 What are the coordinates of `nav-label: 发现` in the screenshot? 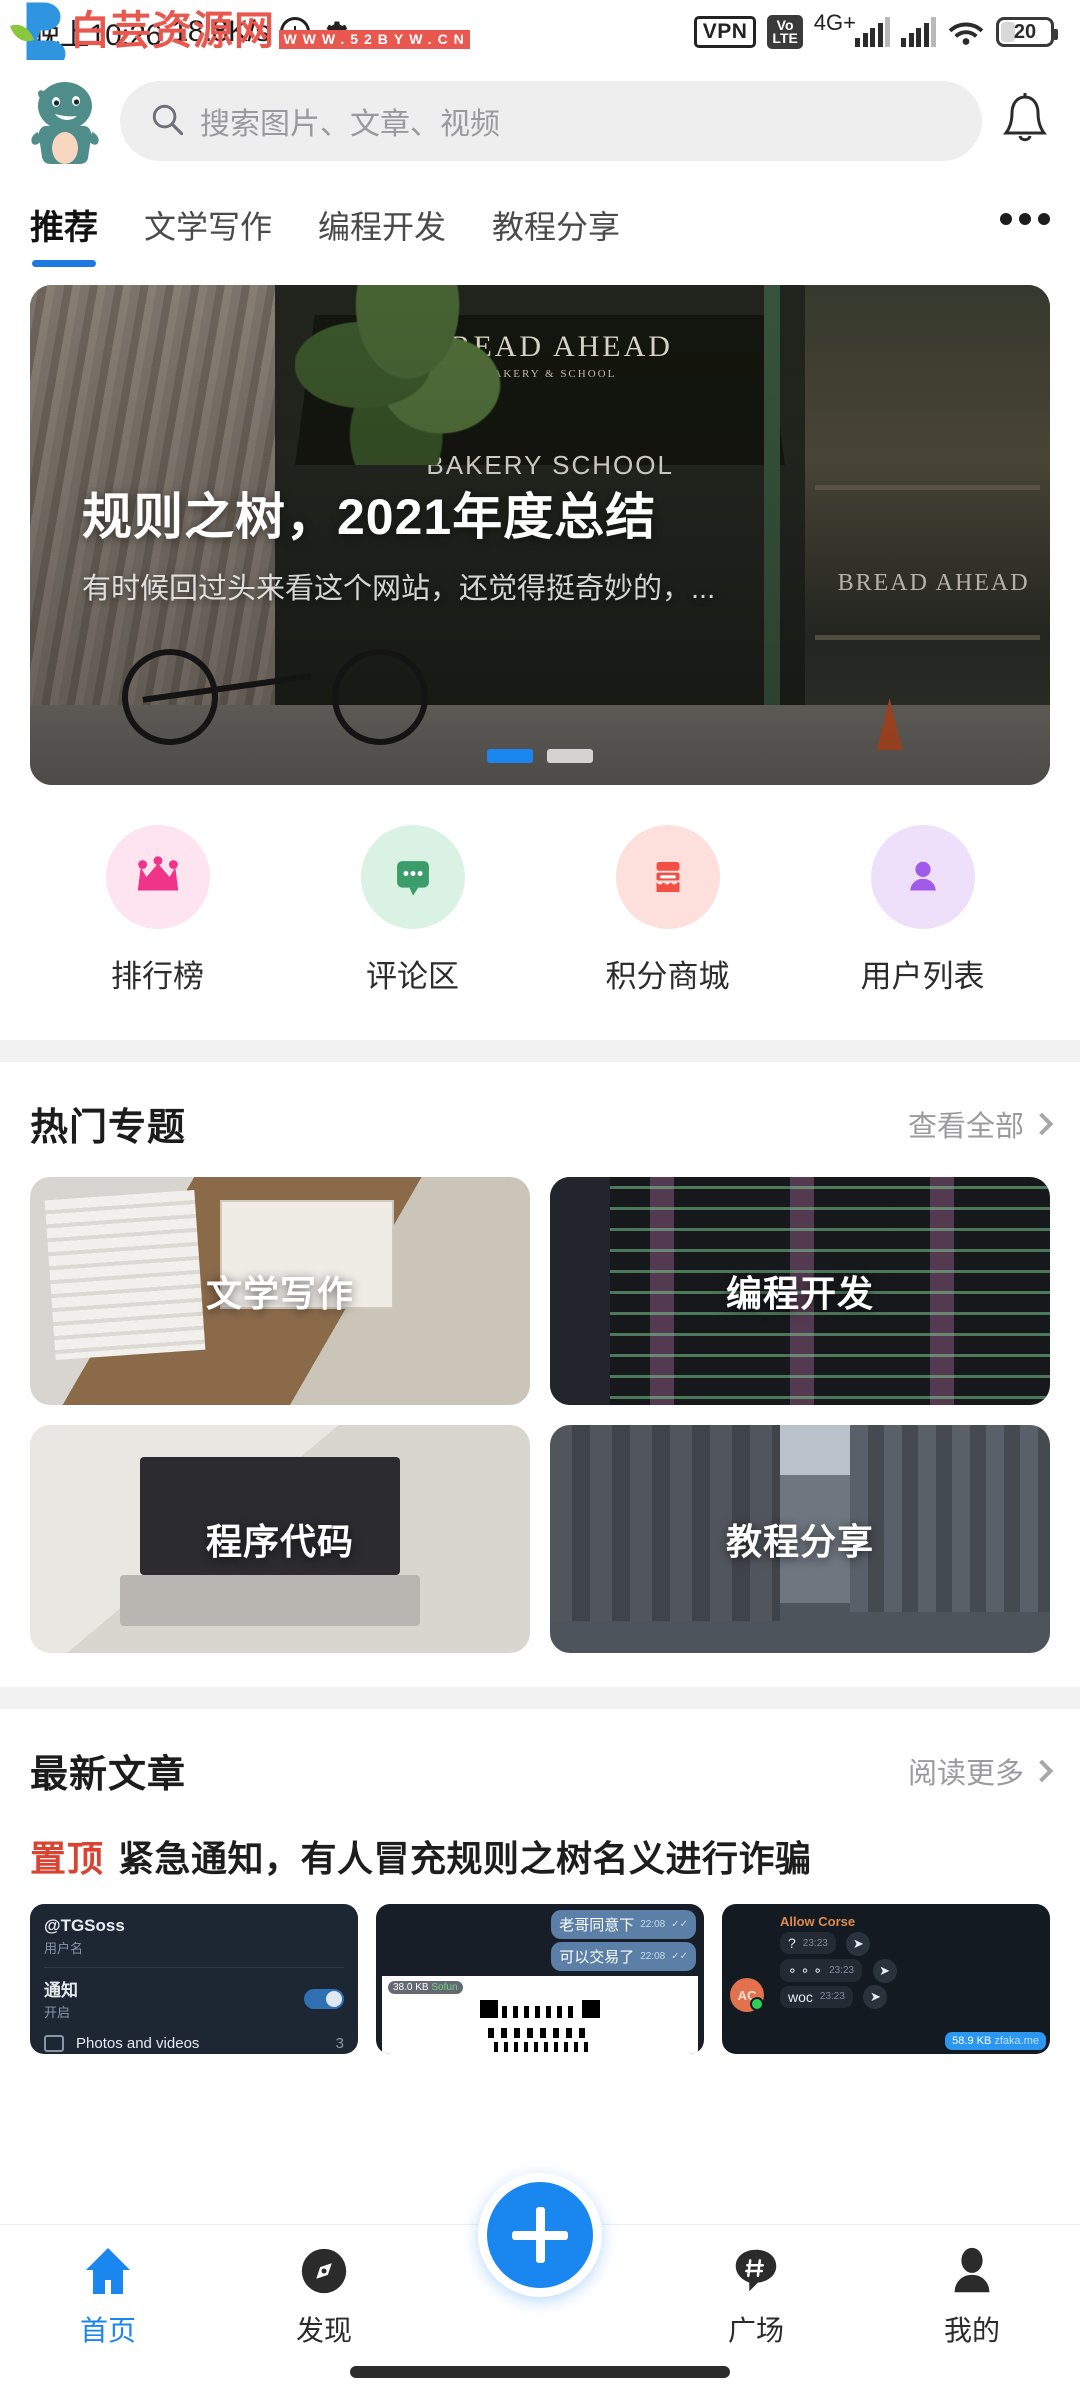 It's located at (323, 2330).